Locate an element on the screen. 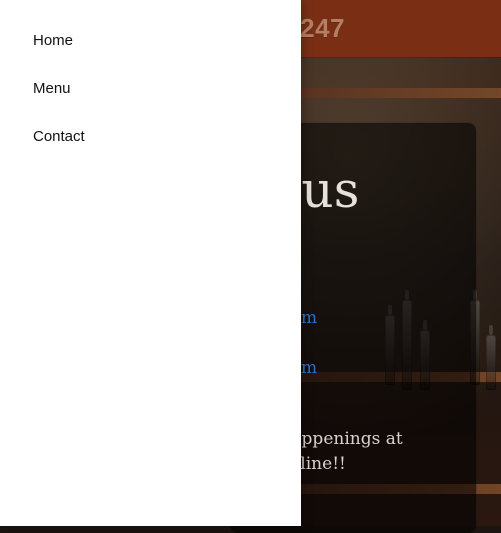 This screenshot has width=501, height=533. nav-link-home: Home is located at coordinates (53, 40).